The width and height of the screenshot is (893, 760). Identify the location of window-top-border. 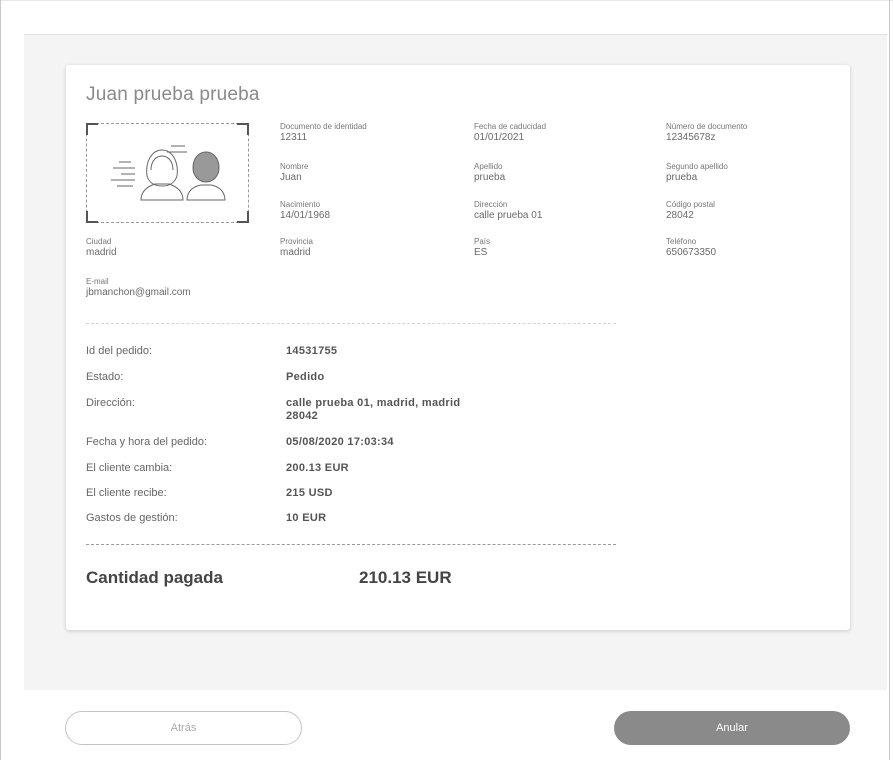
(446, 0).